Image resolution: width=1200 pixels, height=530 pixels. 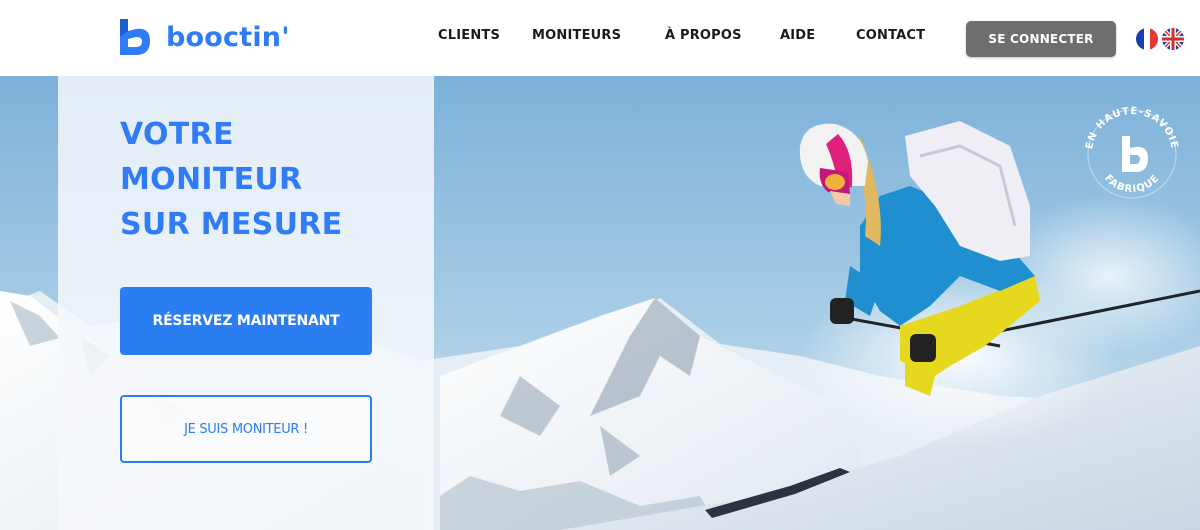 I want to click on nav-item-contact: CONTACT, so click(x=890, y=35).